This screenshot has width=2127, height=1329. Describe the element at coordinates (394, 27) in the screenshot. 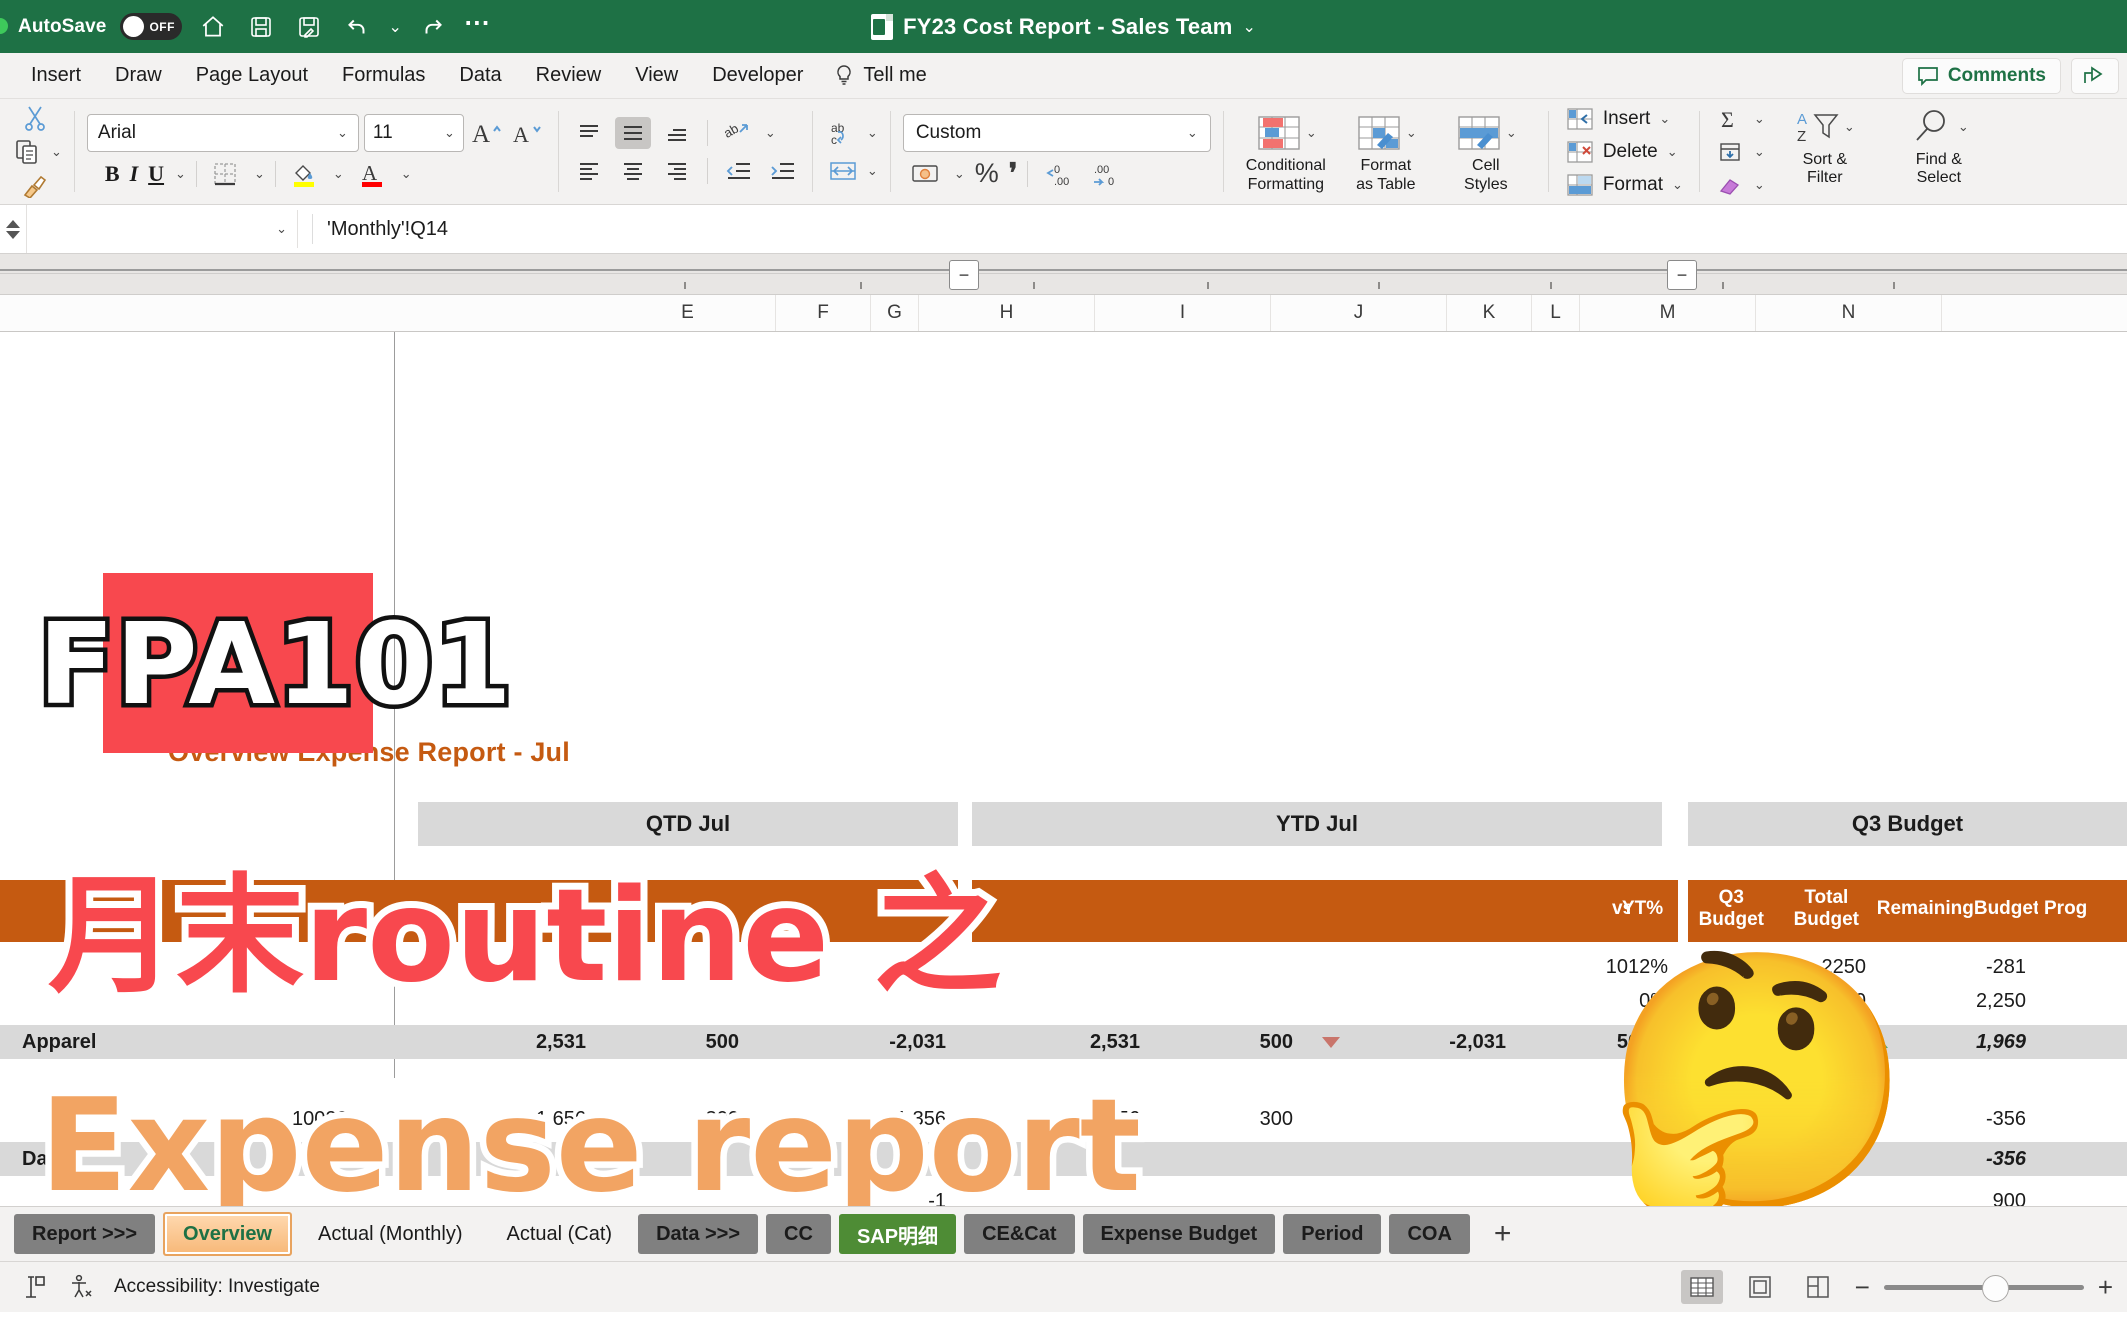

I see `undo-dropdown-icon: ⌄` at that location.